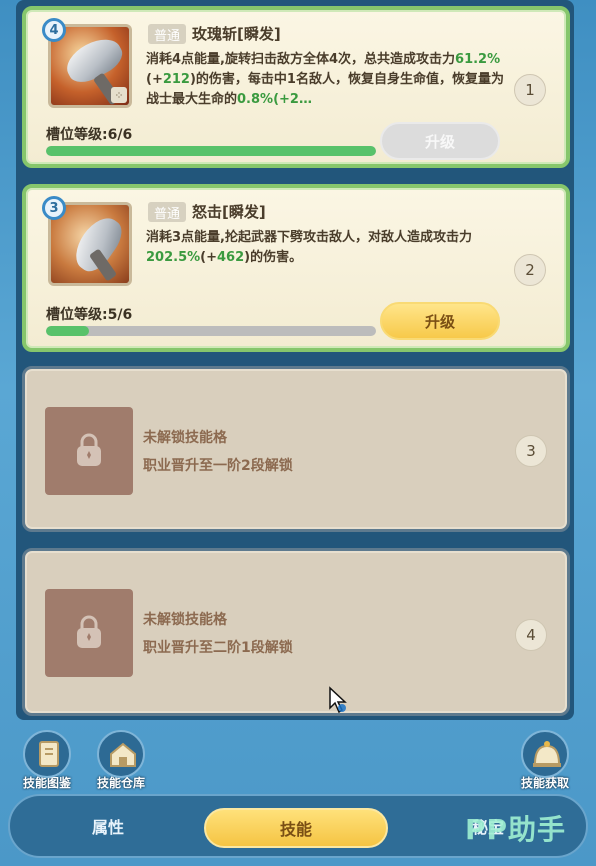 This screenshot has height=866, width=596. Describe the element at coordinates (530, 270) in the screenshot. I see `slot-number: 2` at that location.